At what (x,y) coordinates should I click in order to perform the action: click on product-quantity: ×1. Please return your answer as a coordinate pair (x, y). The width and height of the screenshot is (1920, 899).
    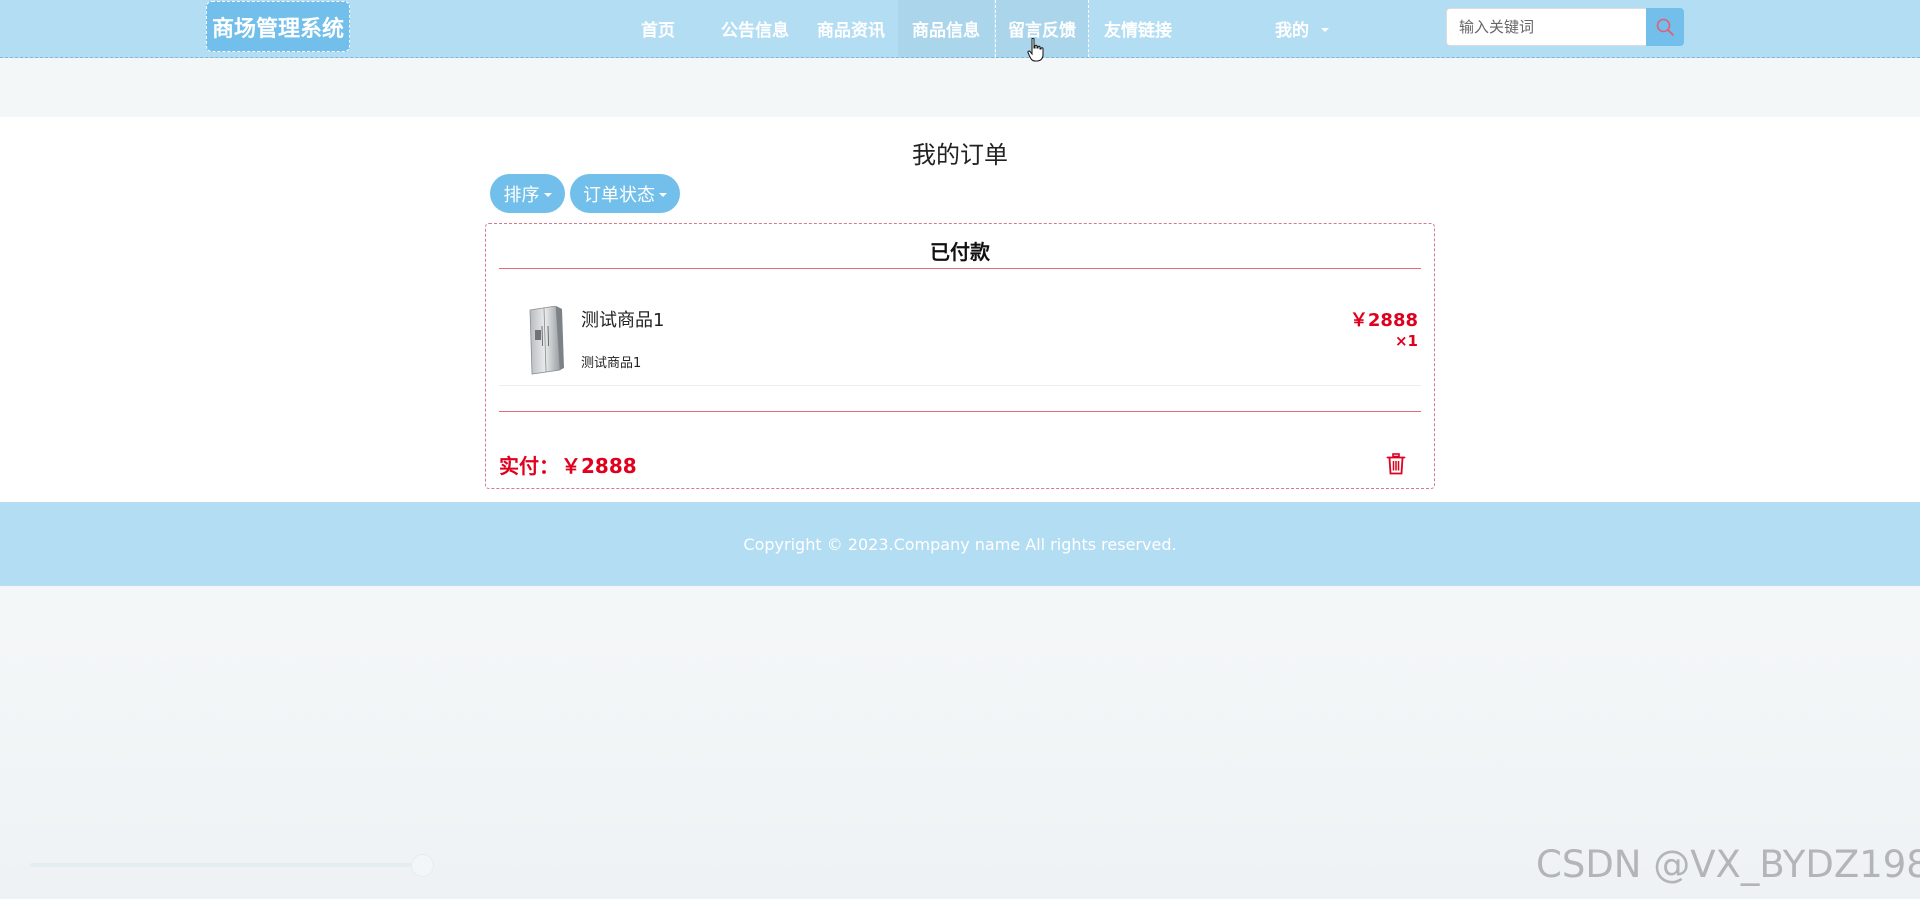
    Looking at the image, I should click on (1406, 341).